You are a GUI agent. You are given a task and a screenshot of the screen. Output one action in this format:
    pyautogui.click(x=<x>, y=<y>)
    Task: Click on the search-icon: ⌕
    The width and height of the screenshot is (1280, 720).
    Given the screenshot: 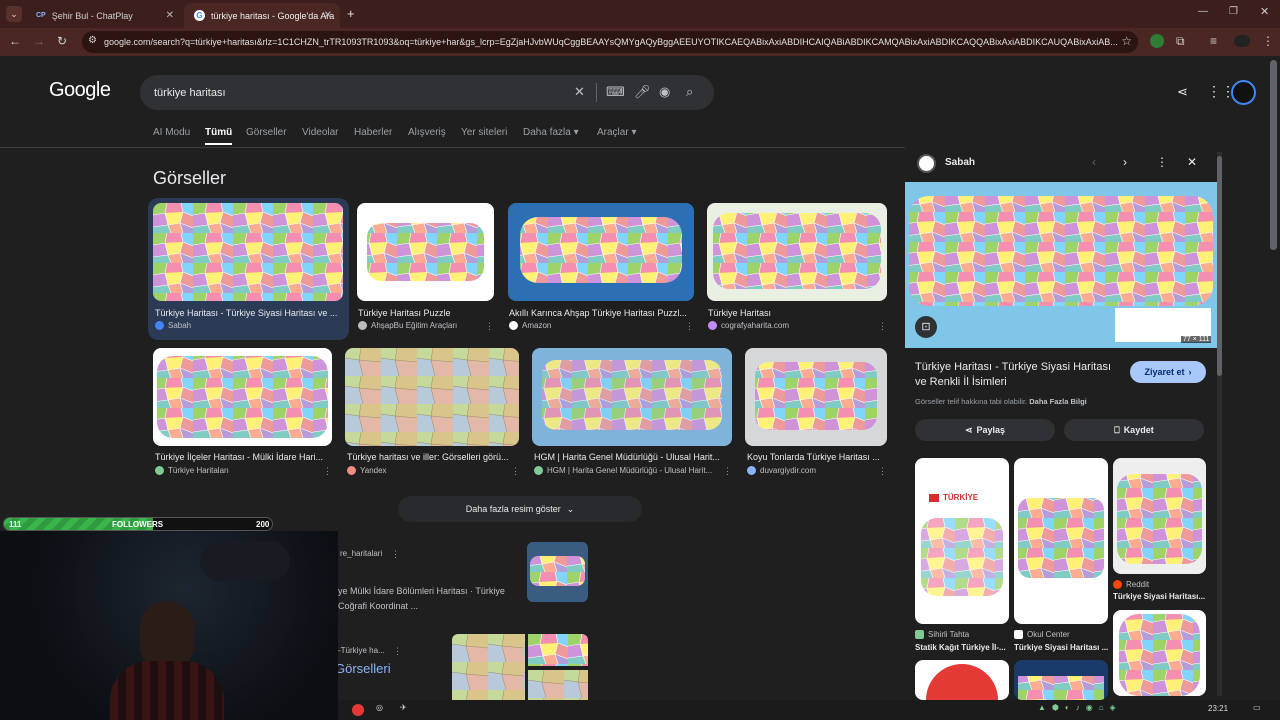 What is the action you would take?
    pyautogui.click(x=689, y=92)
    